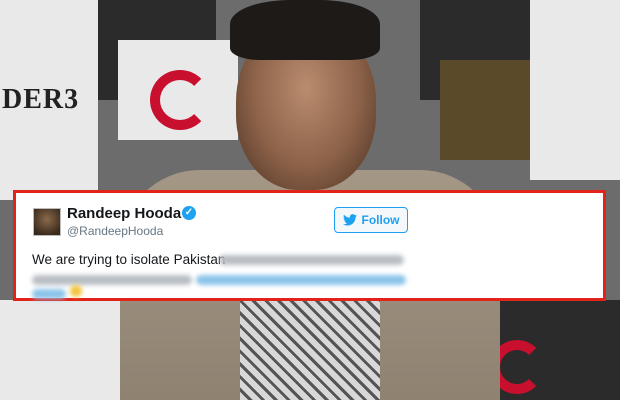 The width and height of the screenshot is (620, 400). Describe the element at coordinates (189, 213) in the screenshot. I see `verified-badge-icon: ✓` at that location.